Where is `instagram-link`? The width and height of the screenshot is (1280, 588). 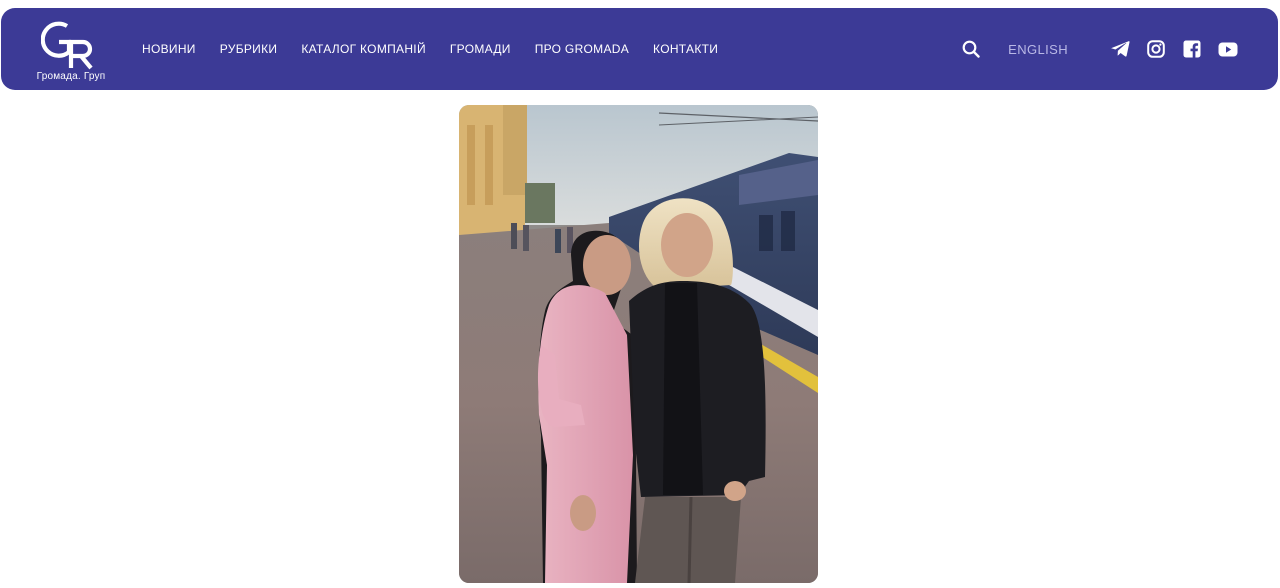
instagram-link is located at coordinates (1156, 49).